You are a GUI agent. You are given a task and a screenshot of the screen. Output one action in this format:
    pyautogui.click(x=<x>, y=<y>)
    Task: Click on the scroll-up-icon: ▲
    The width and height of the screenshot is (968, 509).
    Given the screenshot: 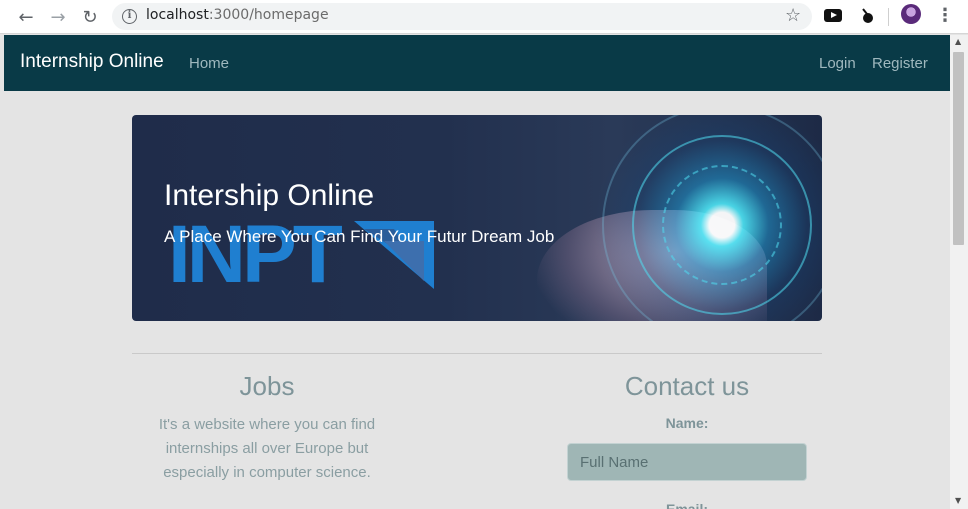 What is the action you would take?
    pyautogui.click(x=958, y=41)
    